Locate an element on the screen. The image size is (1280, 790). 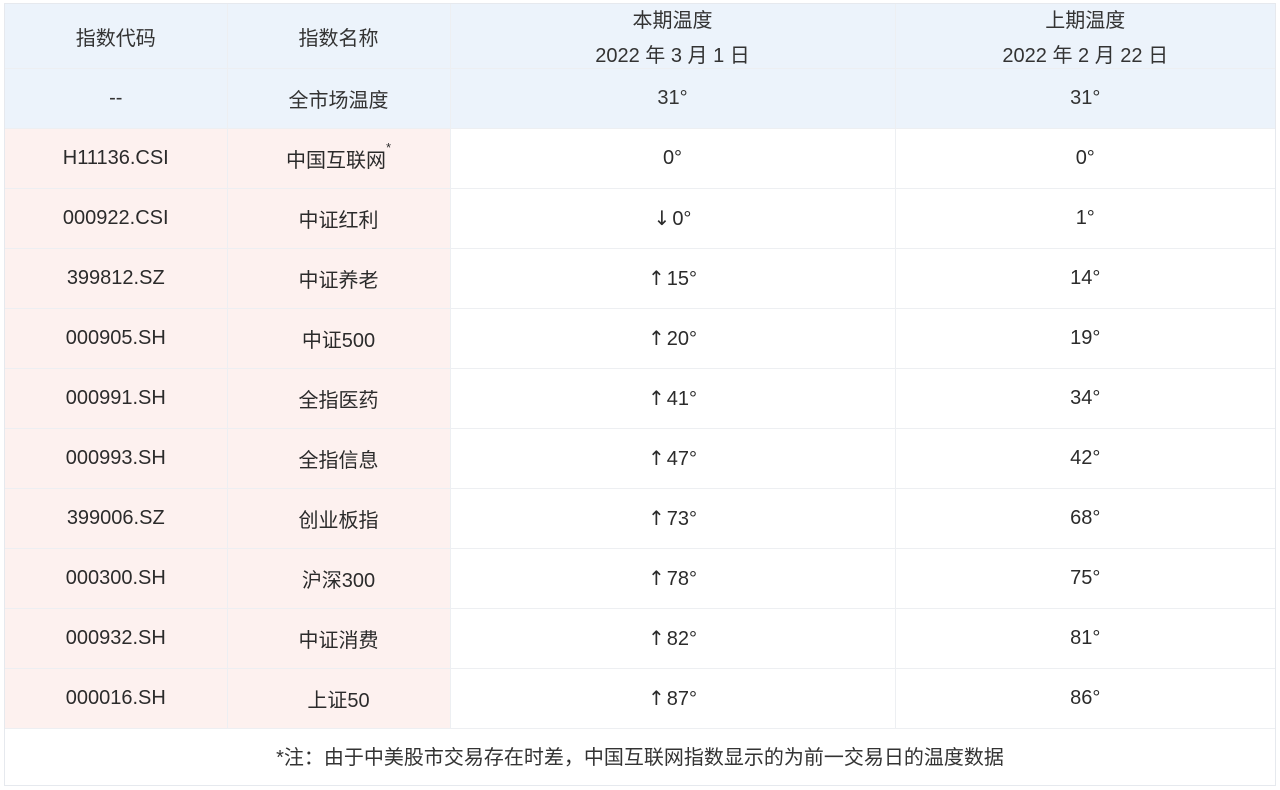
current-temperature: ↑ 87° is located at coordinates (673, 698).